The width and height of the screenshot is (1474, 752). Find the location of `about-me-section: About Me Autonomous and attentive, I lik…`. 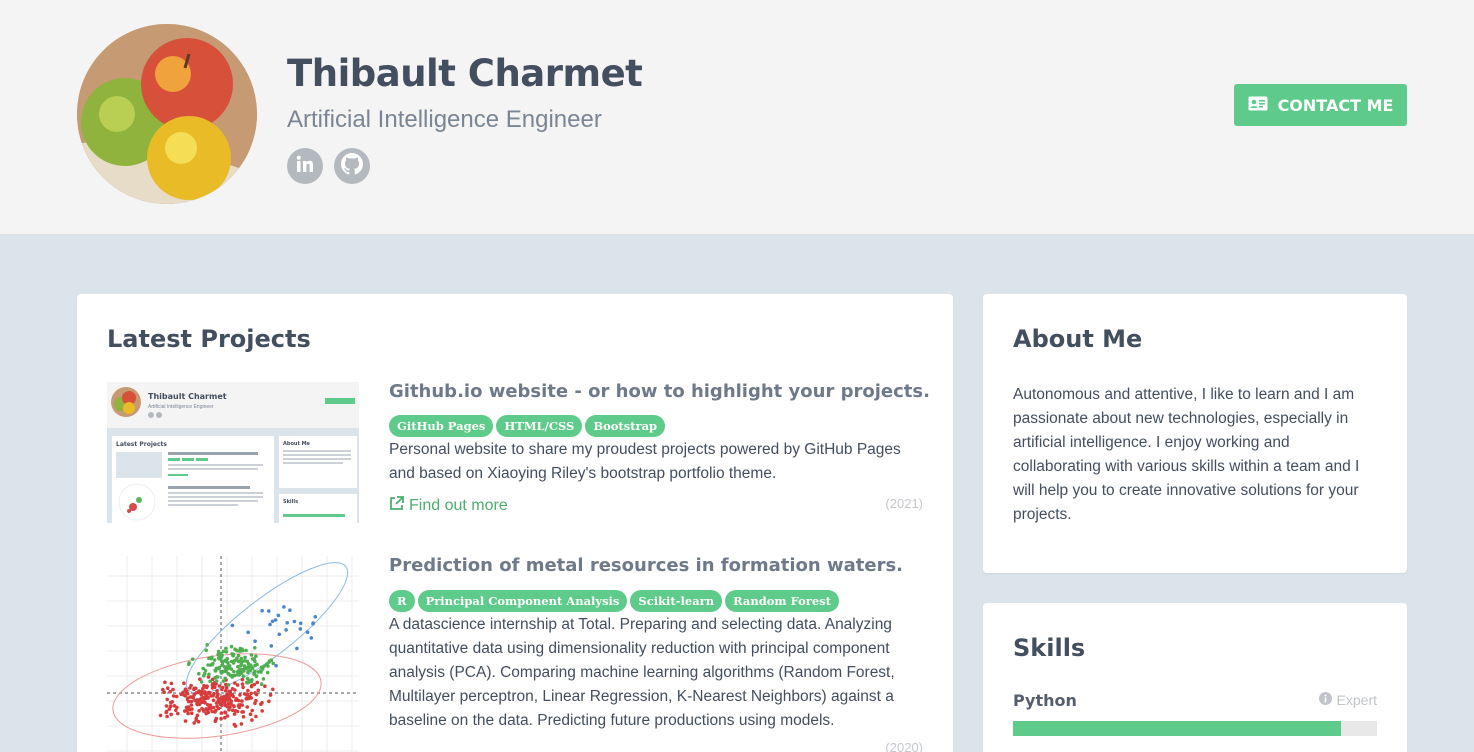

about-me-section: About Me Autonomous and attentive, I lik… is located at coordinates (1195, 433).